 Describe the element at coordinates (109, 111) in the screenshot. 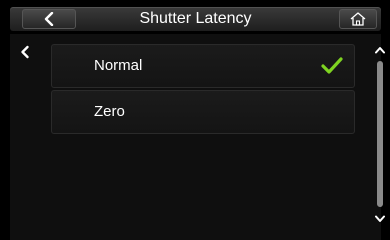

I see `option-label: Zero` at that location.